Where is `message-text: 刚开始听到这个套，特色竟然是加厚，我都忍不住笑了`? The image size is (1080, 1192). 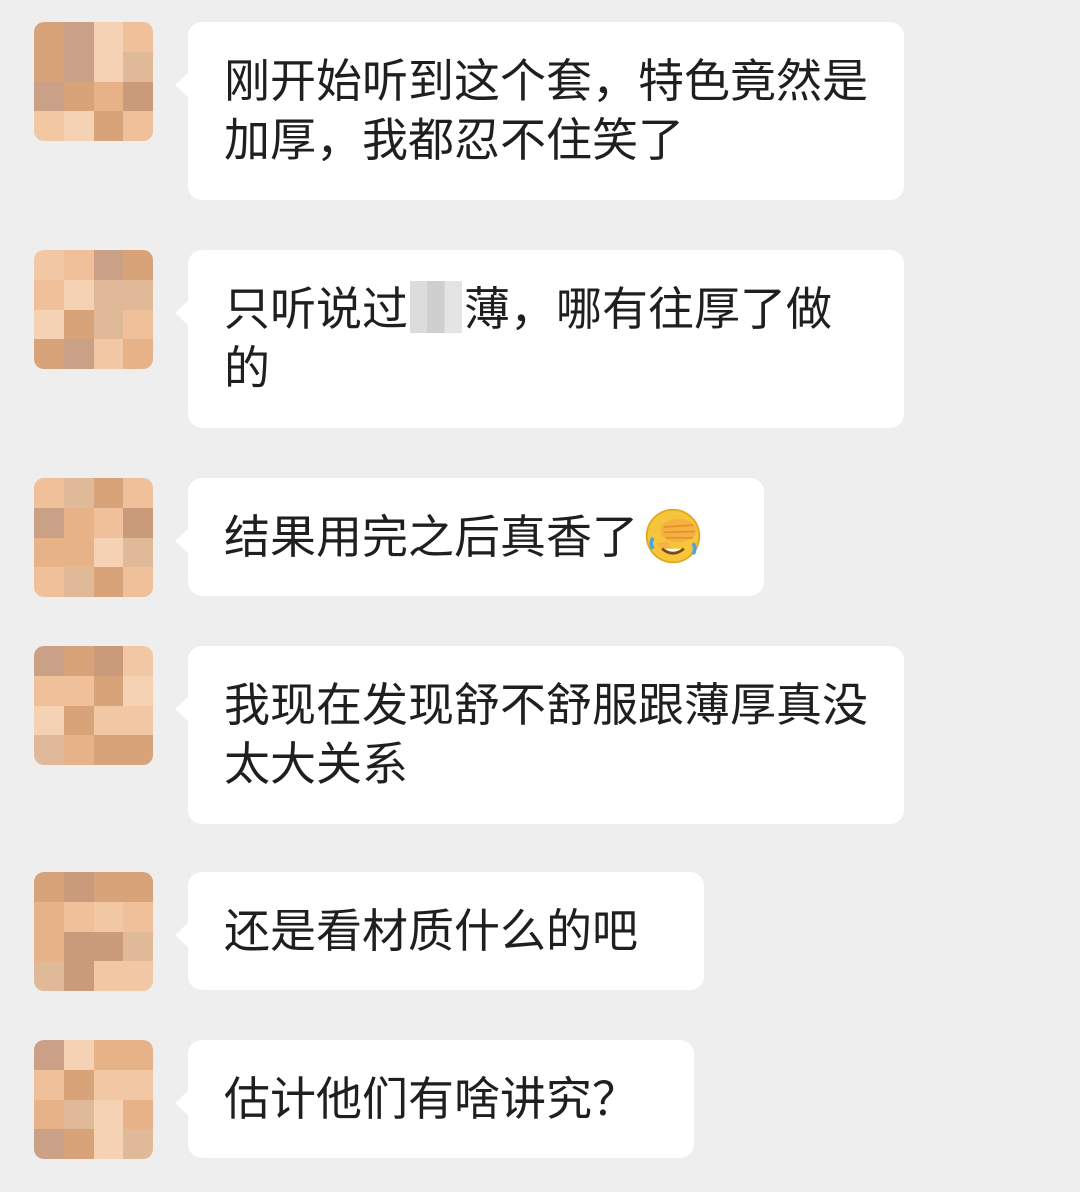
message-text: 刚开始听到这个套，特色竟然是加厚，我都忍不住笑了 is located at coordinates (546, 110).